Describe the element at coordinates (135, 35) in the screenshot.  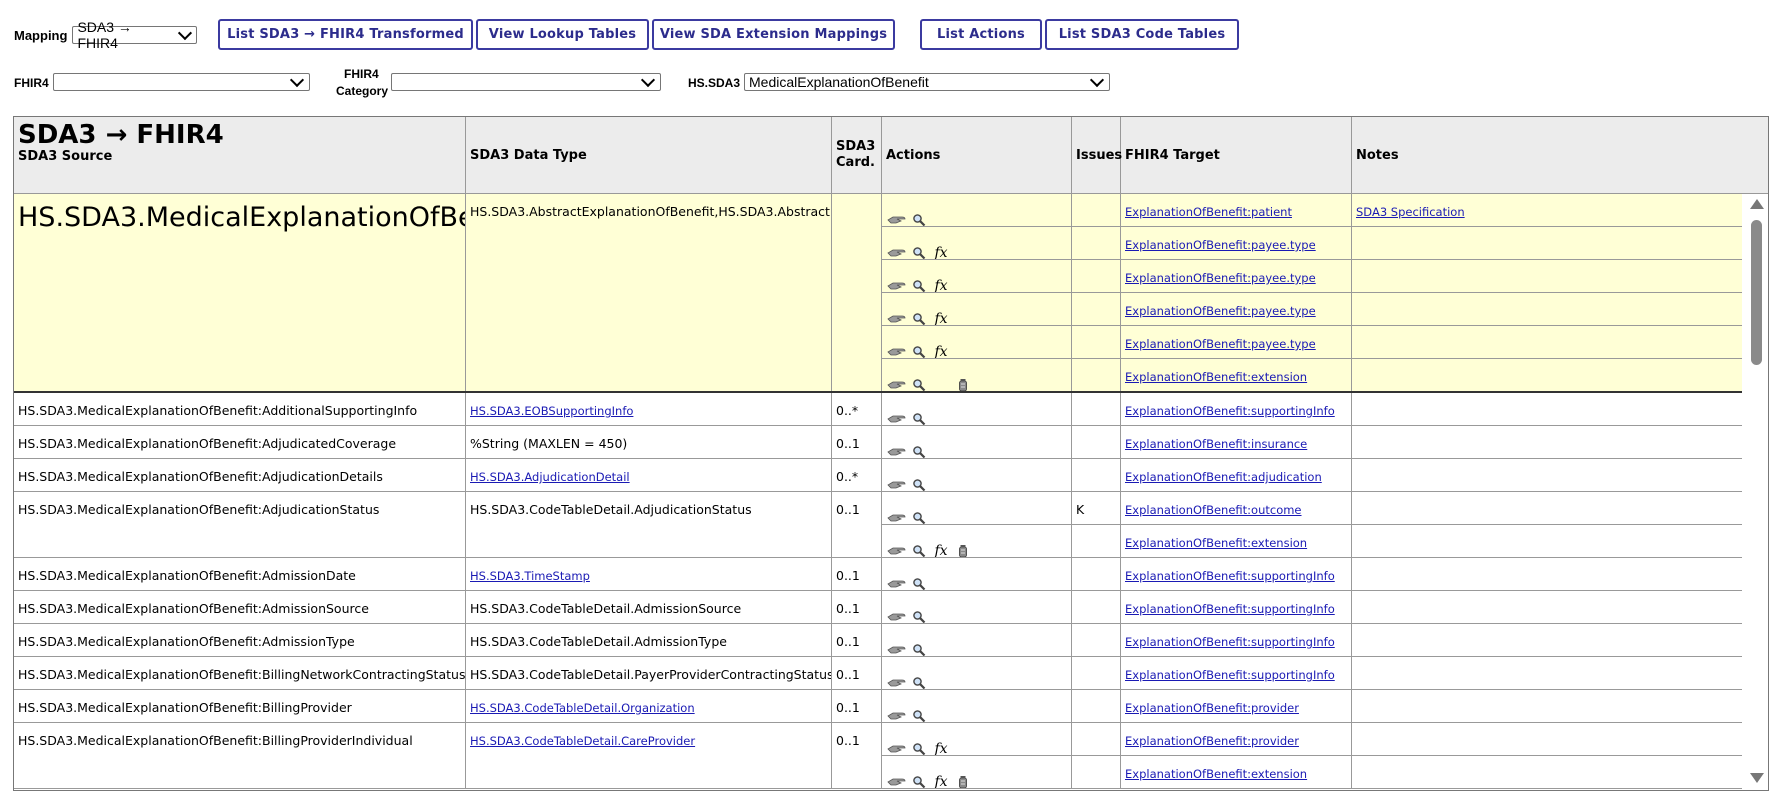
I see `mapping-select: SDA3 → FHIR4` at that location.